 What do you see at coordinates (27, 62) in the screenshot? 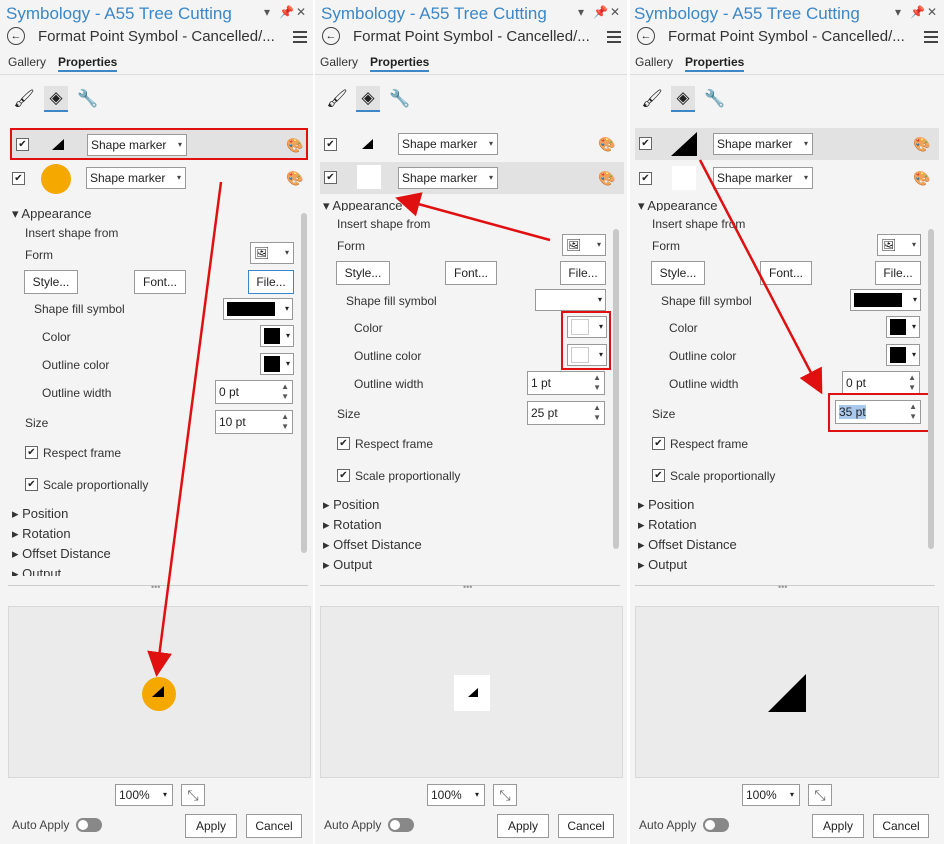
I see `tab-gallery: Gallery` at bounding box center [27, 62].